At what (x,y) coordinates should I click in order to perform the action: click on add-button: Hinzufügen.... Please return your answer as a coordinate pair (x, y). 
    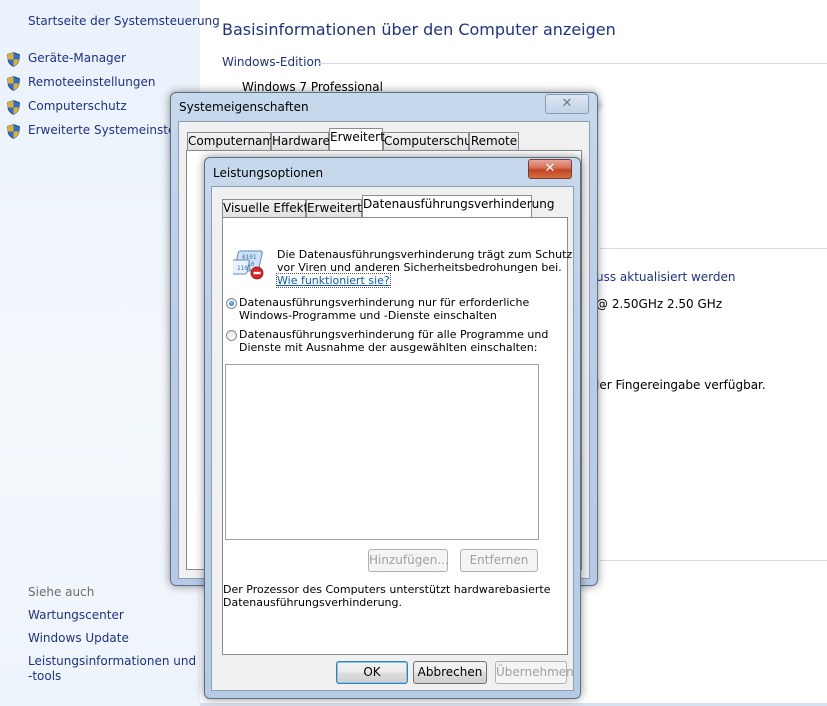
    Looking at the image, I should click on (408, 560).